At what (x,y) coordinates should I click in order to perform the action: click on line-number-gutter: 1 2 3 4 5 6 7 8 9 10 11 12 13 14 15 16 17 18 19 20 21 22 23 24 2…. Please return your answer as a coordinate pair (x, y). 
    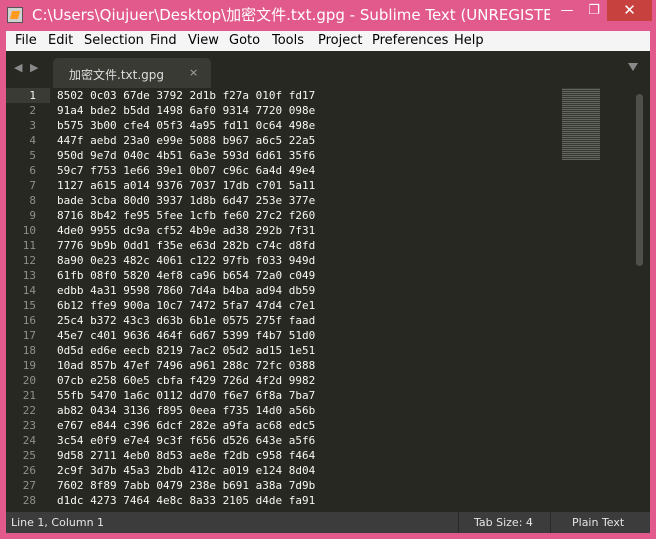
    Looking at the image, I should click on (21, 298).